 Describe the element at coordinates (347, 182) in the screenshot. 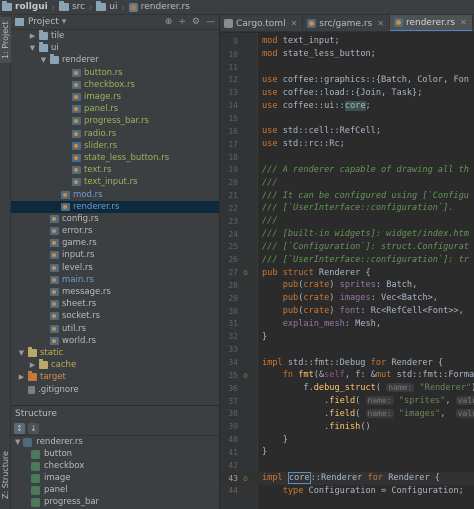

I see `code-line: 20 ///` at that location.